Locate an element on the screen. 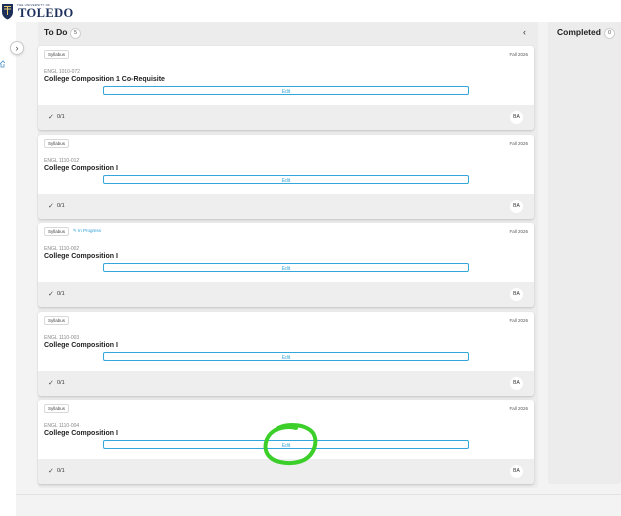 This screenshot has width=621, height=516. course-code: ENGL 1110-004 is located at coordinates (62, 426).